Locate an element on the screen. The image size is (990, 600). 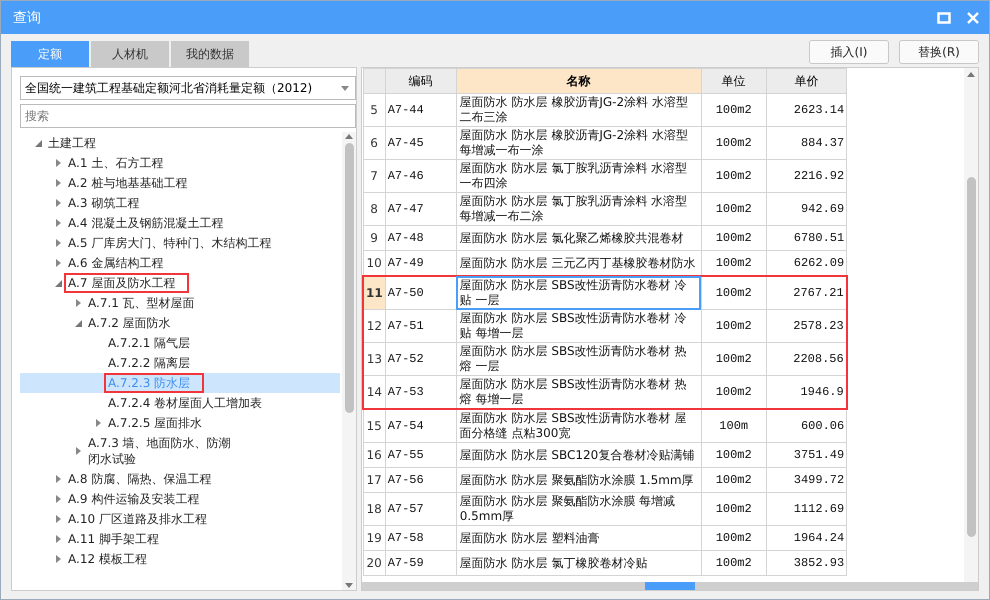
column-header: 编码 is located at coordinates (420, 81).